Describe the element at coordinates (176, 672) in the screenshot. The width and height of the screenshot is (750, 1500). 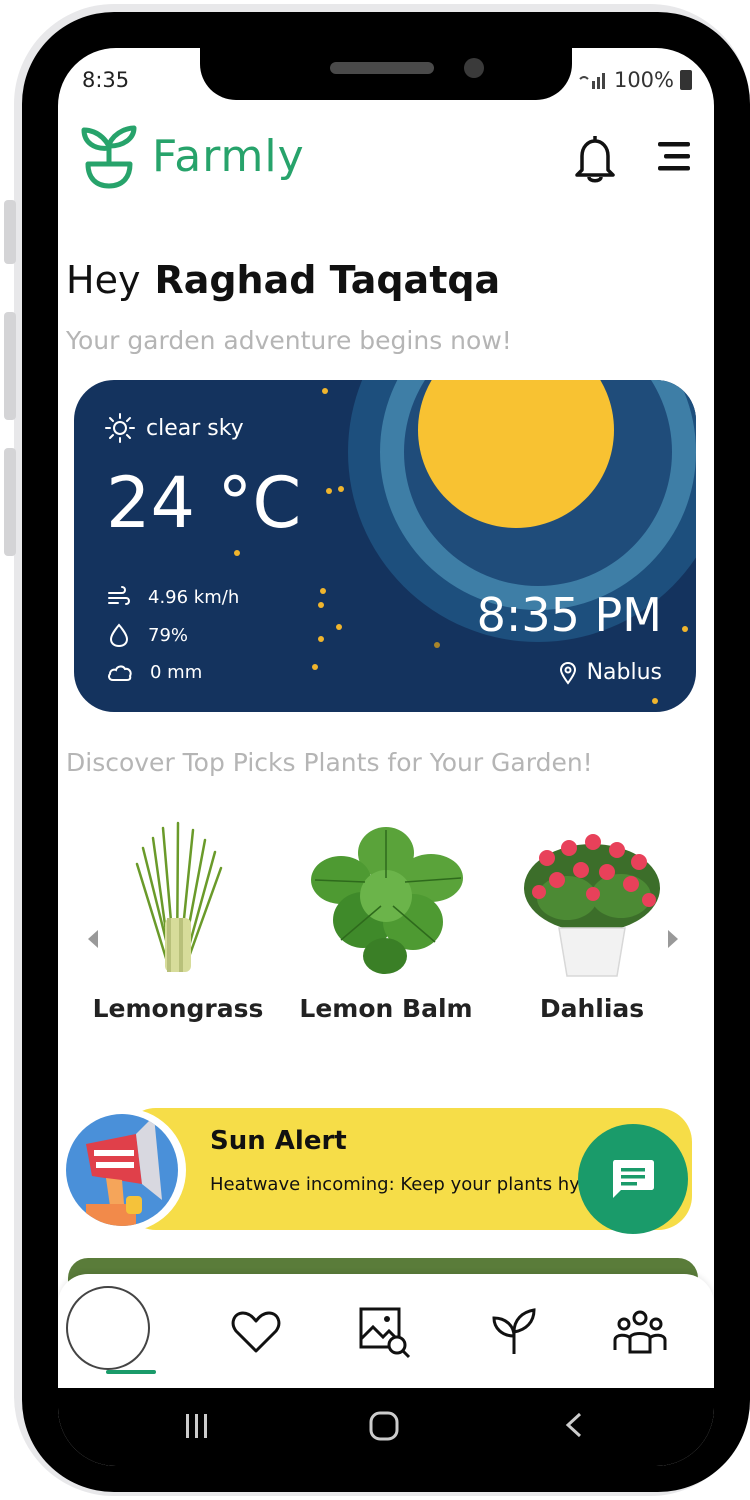
I see `precipitation-value: 0 mm` at that location.